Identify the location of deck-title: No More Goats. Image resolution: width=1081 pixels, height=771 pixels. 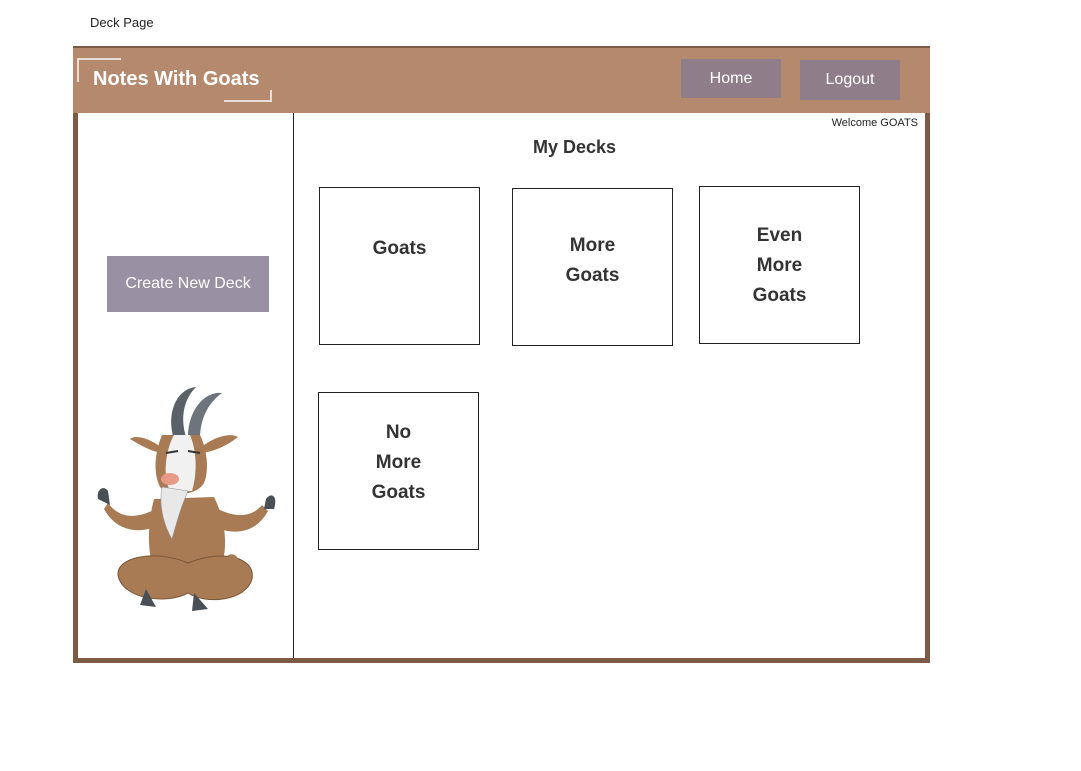
(398, 462).